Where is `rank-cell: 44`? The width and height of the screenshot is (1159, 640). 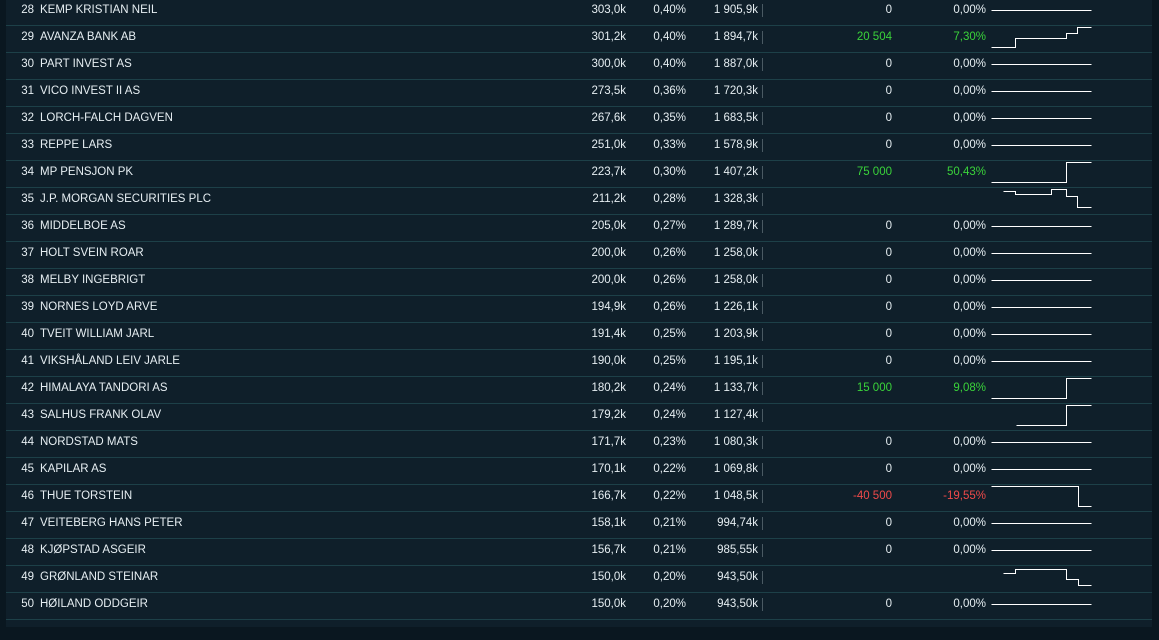
rank-cell: 44 is located at coordinates (27, 442).